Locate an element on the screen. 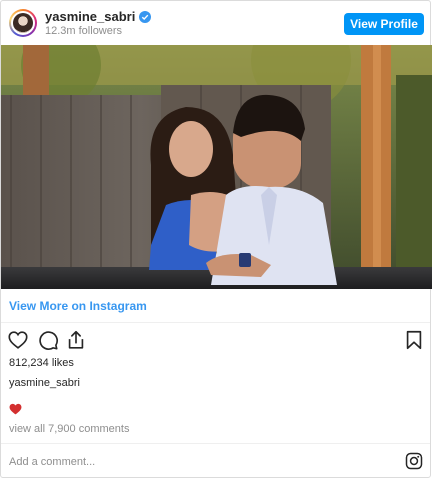 The height and width of the screenshot is (480, 440). action-bar is located at coordinates (215, 341).